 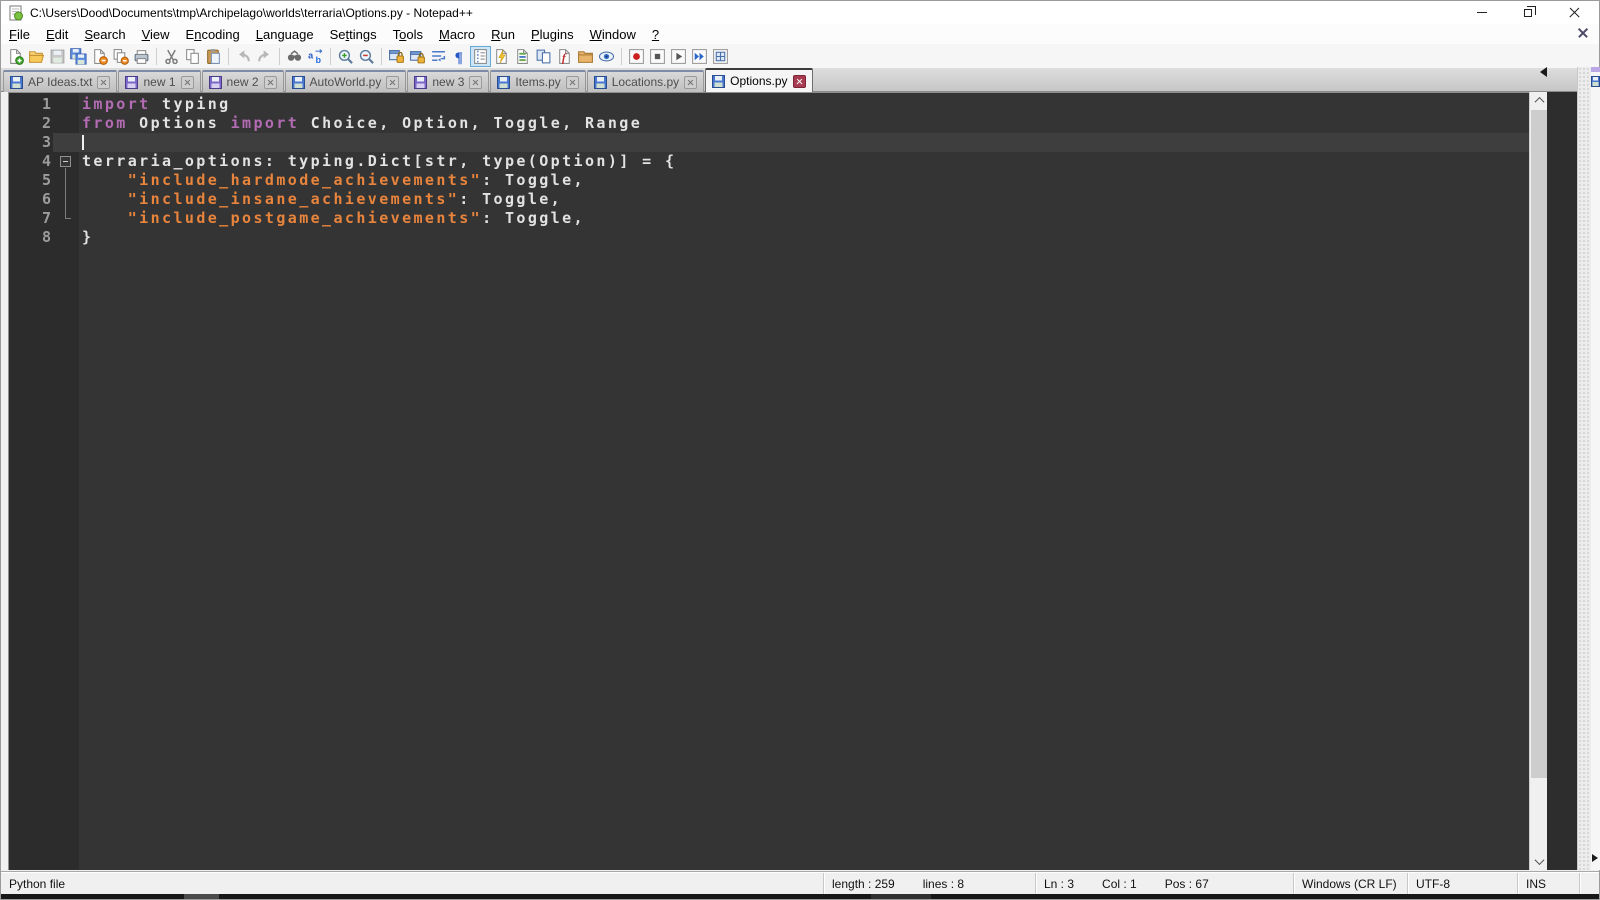 What do you see at coordinates (480, 56) in the screenshot?
I see `indent-guide-button` at bounding box center [480, 56].